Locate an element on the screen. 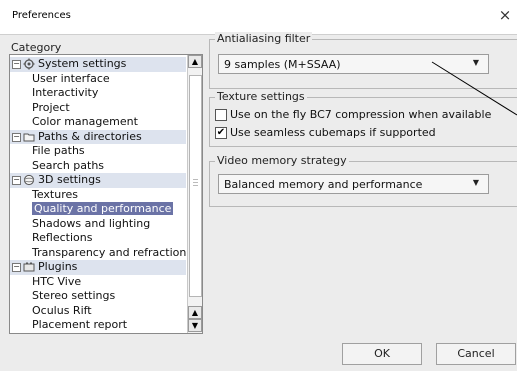  category-label: Category is located at coordinates (36, 47).